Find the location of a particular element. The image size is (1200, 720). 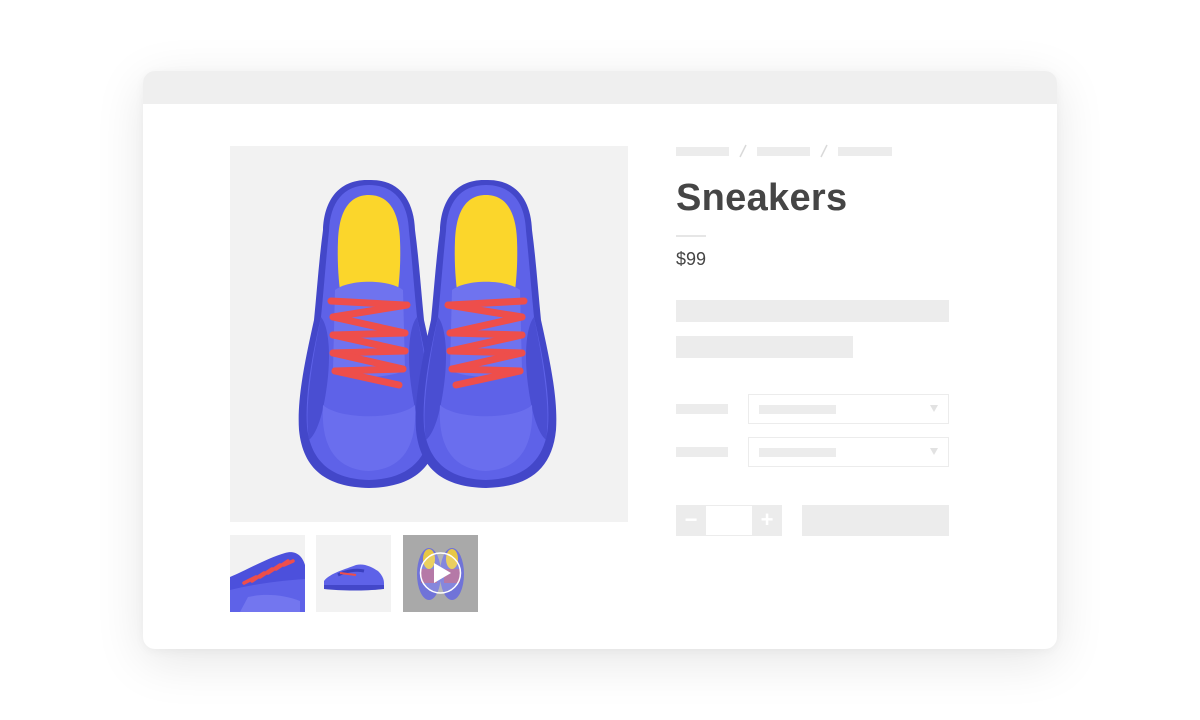

title-divider is located at coordinates (691, 236).